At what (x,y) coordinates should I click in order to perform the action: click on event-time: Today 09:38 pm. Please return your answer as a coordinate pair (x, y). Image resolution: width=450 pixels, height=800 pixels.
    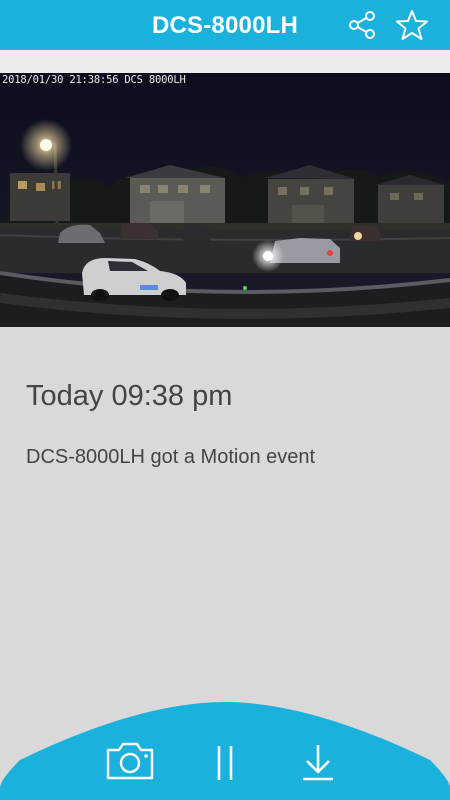
    Looking at the image, I should click on (129, 396).